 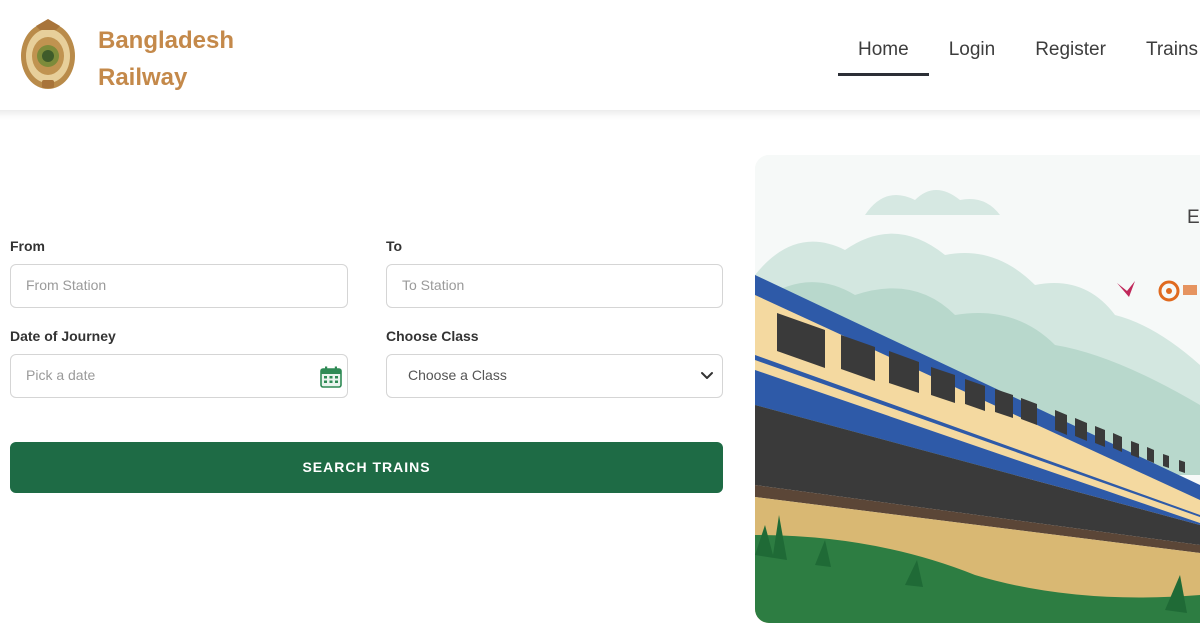 I want to click on brand-line-2: Railway, so click(x=143, y=77).